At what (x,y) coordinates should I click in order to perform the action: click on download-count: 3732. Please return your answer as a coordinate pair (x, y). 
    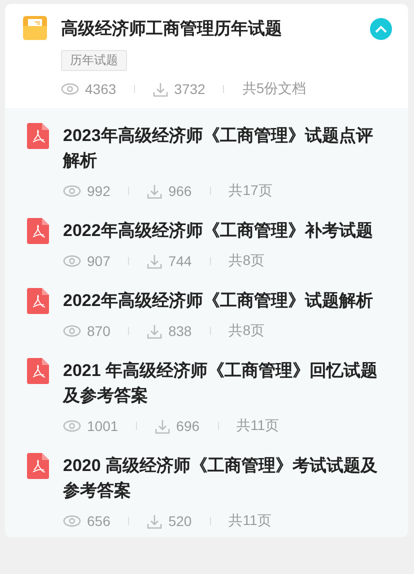
    Looking at the image, I should click on (190, 89).